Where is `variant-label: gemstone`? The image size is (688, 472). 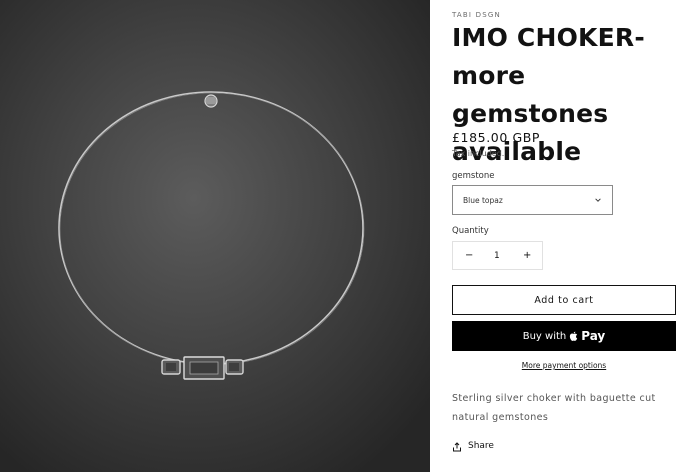 variant-label: gemstone is located at coordinates (473, 176).